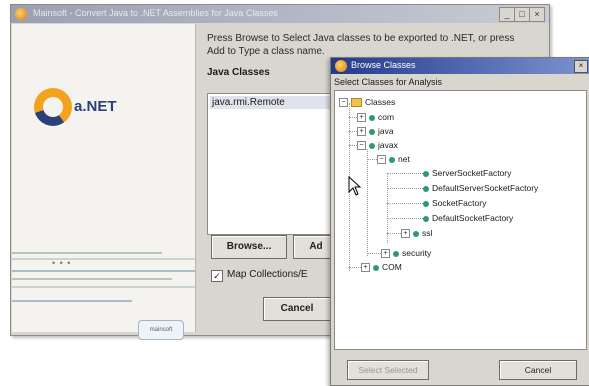  I want to click on tree-node-classes: − Classes, so click(367, 102).